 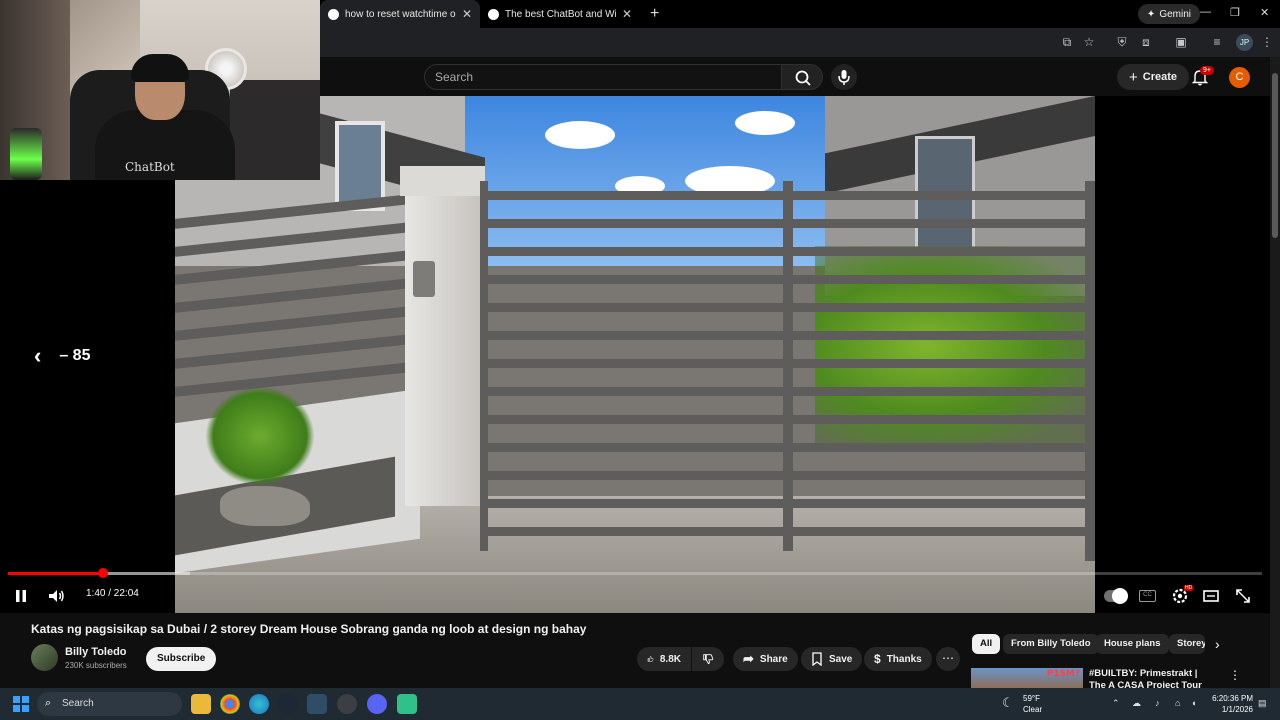 What do you see at coordinates (44, 657) in the screenshot?
I see `channel-avatar` at bounding box center [44, 657].